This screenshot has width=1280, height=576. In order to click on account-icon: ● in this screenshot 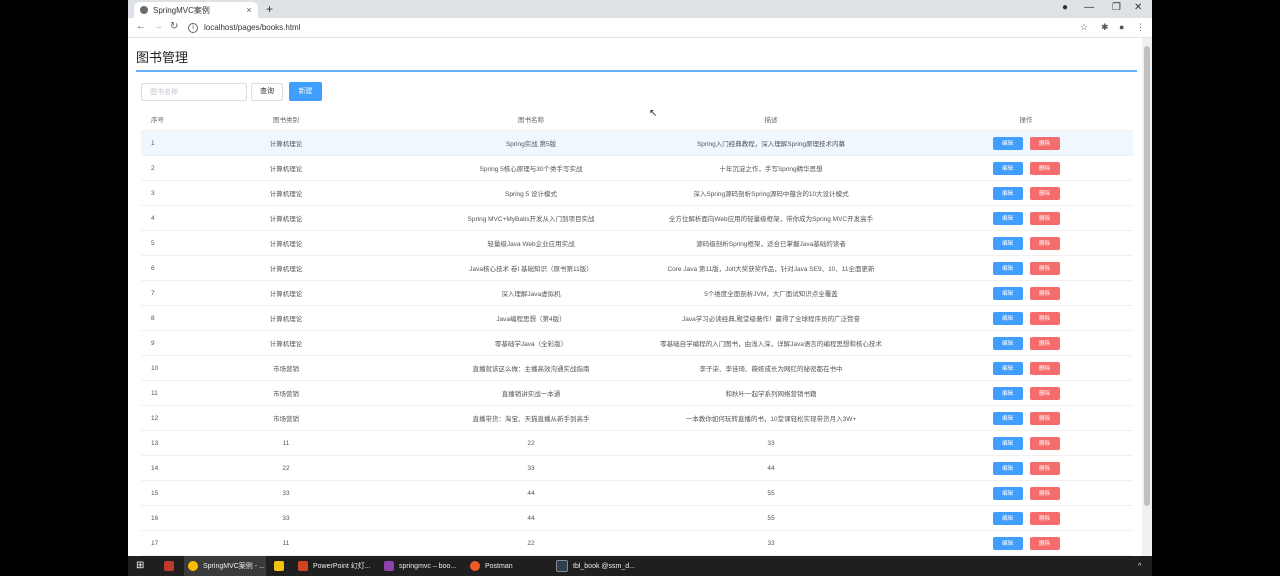, I will do `click(1121, 27)`.